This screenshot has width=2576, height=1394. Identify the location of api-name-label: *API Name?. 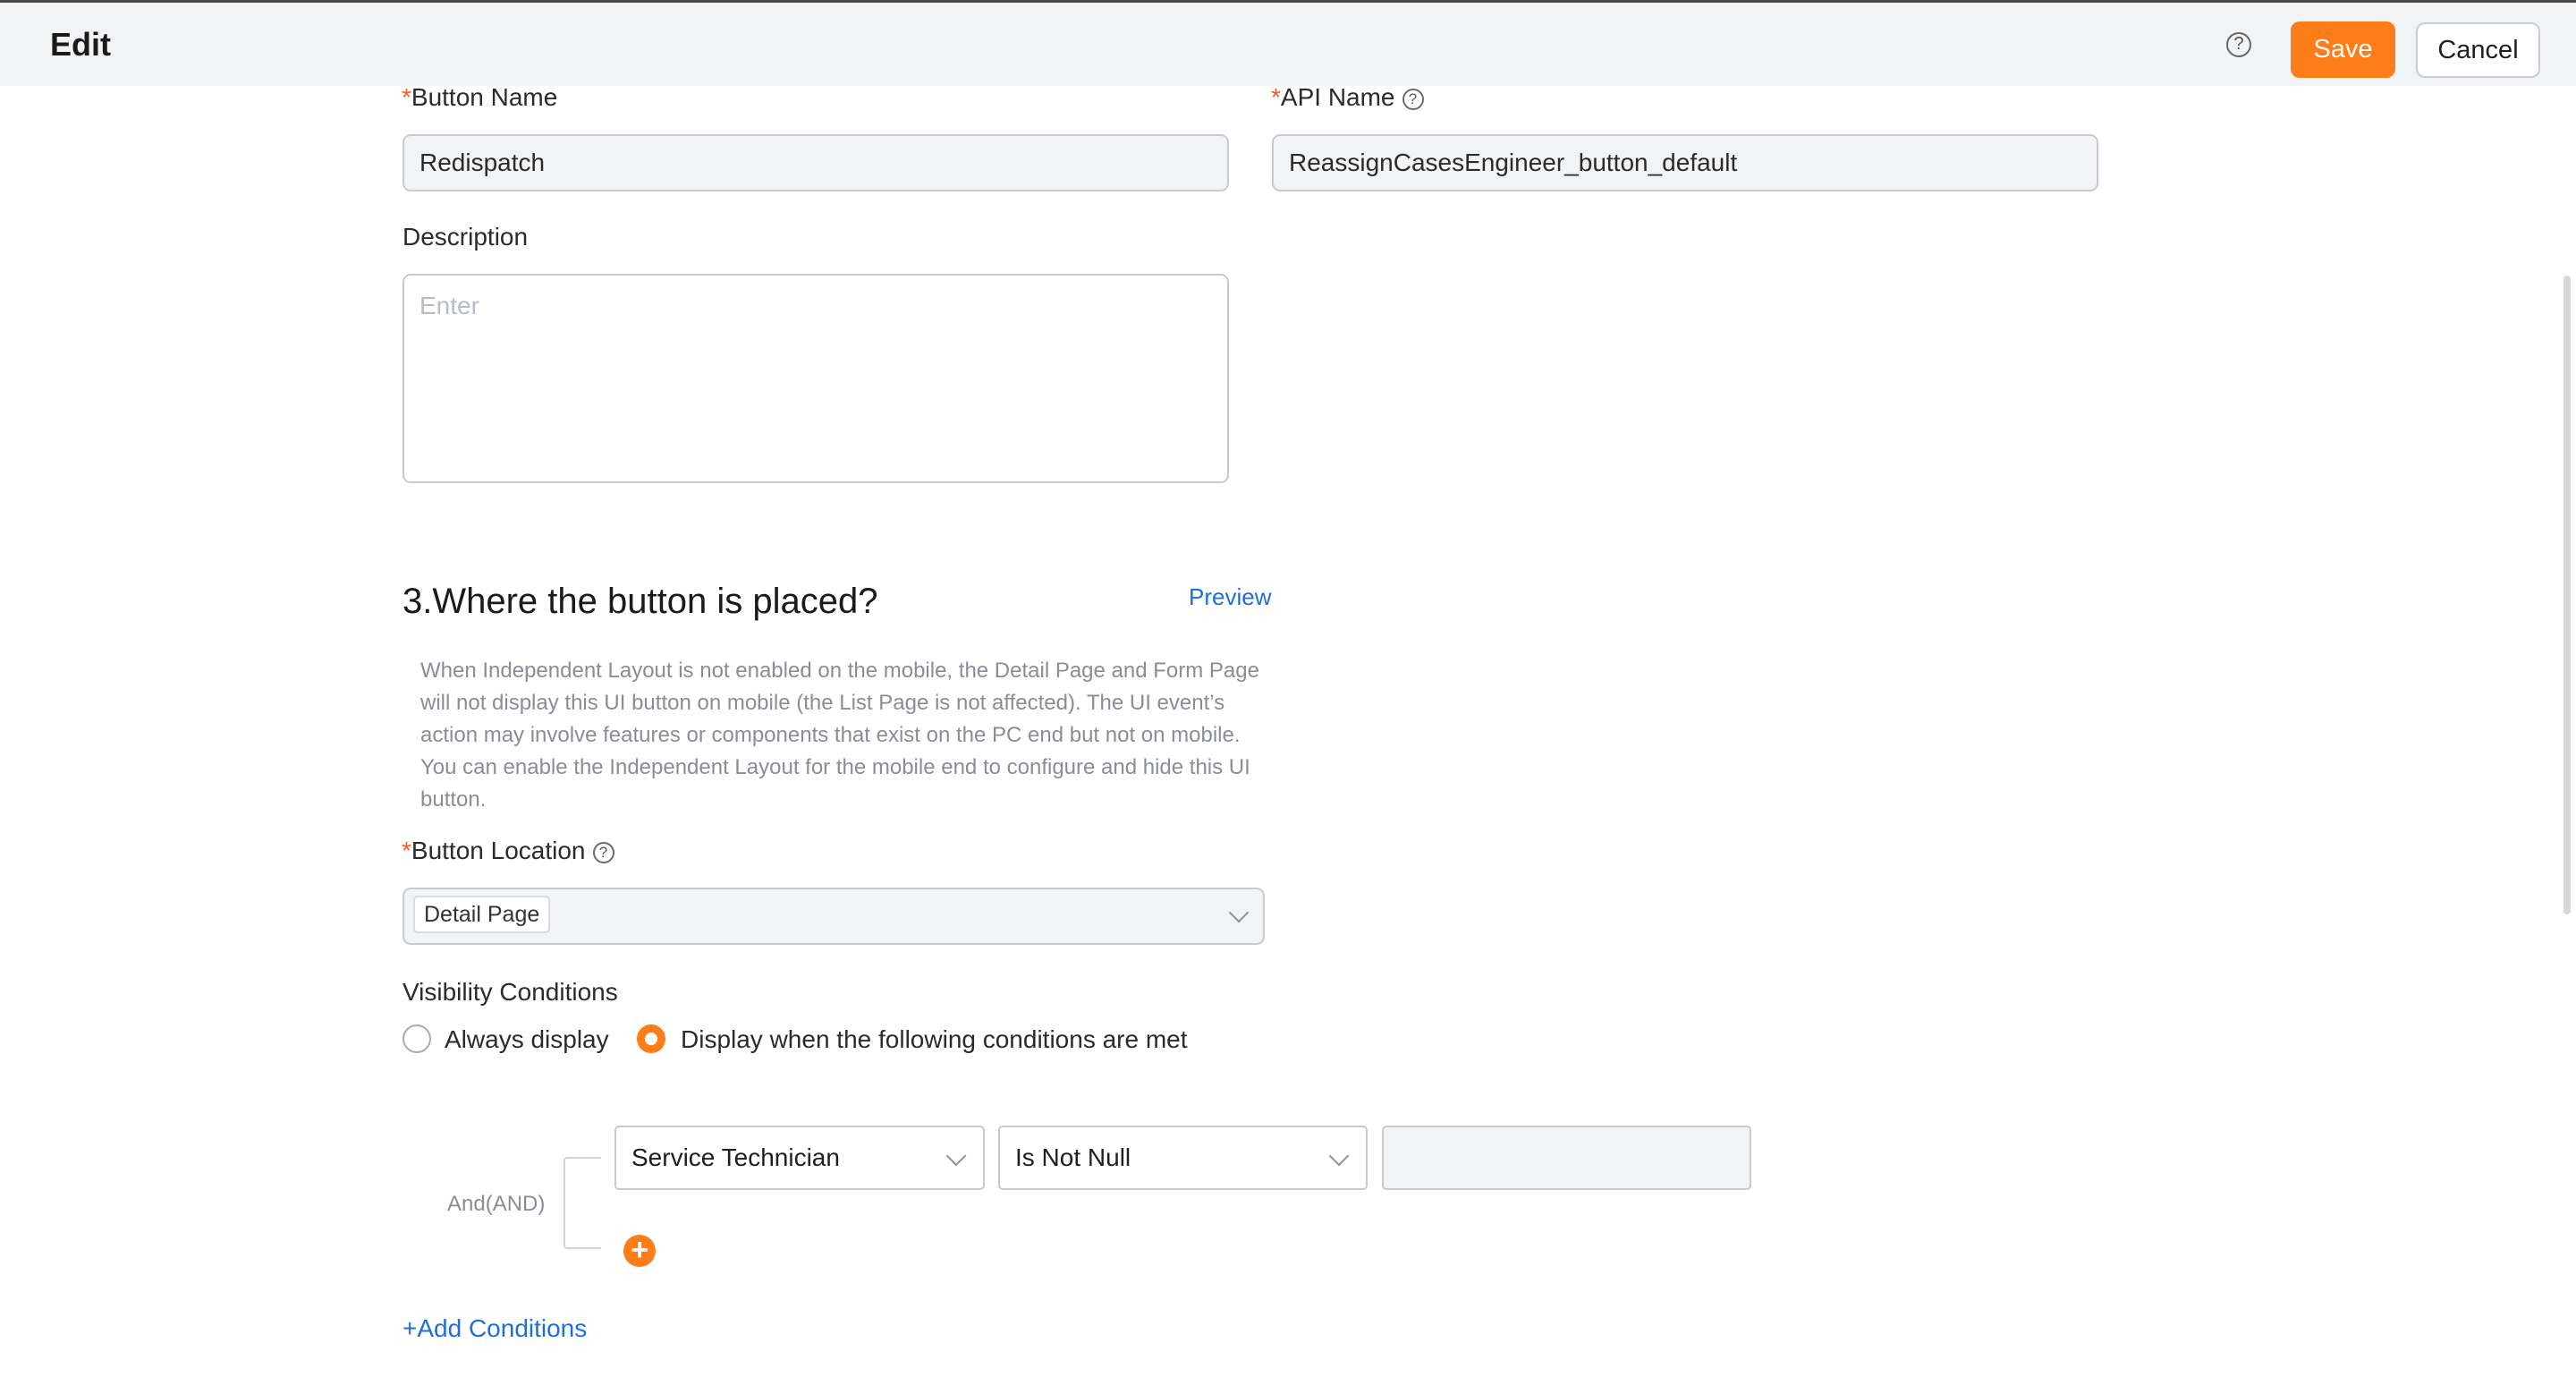
(1347, 97).